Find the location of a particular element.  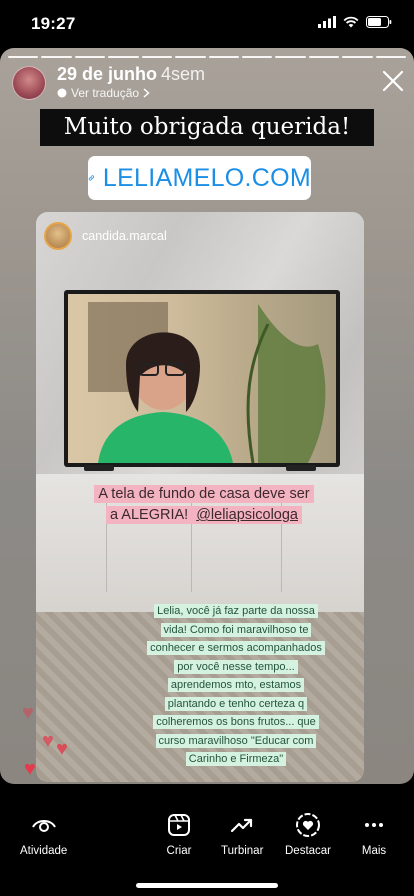

highlight-label: Destacar is located at coordinates (308, 851).